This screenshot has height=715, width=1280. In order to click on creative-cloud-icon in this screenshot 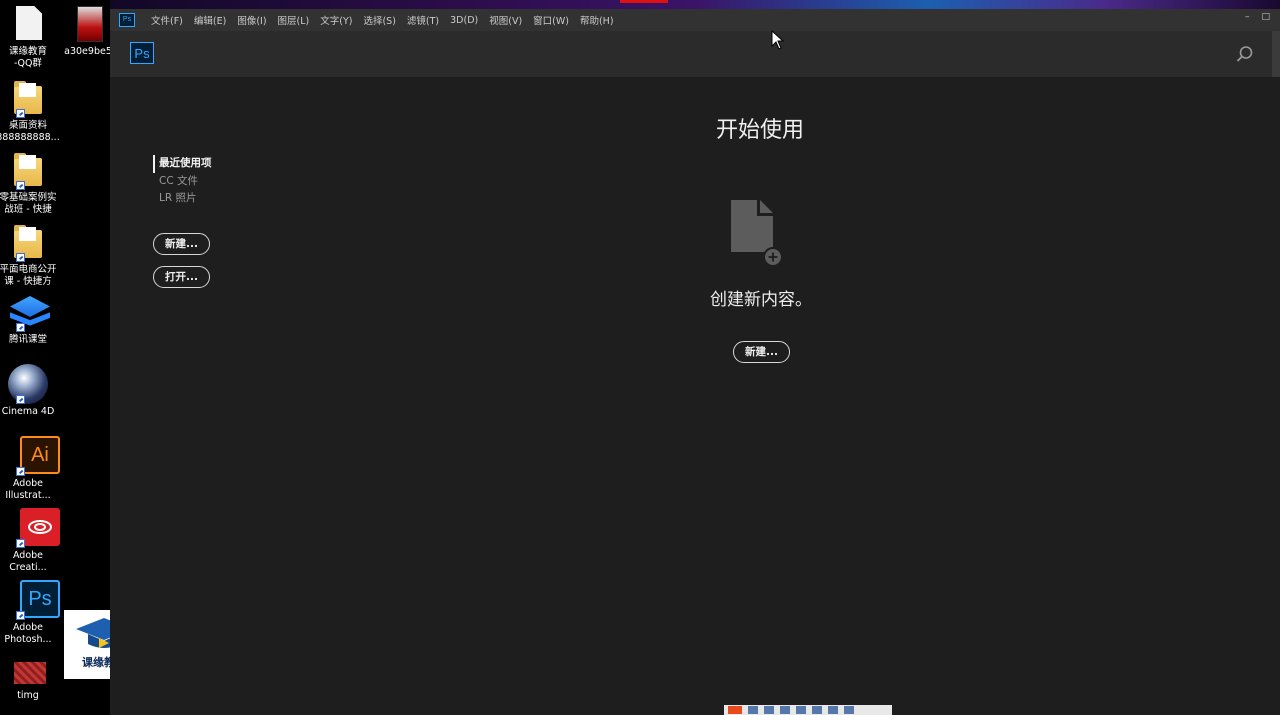, I will do `click(34, 528)`.